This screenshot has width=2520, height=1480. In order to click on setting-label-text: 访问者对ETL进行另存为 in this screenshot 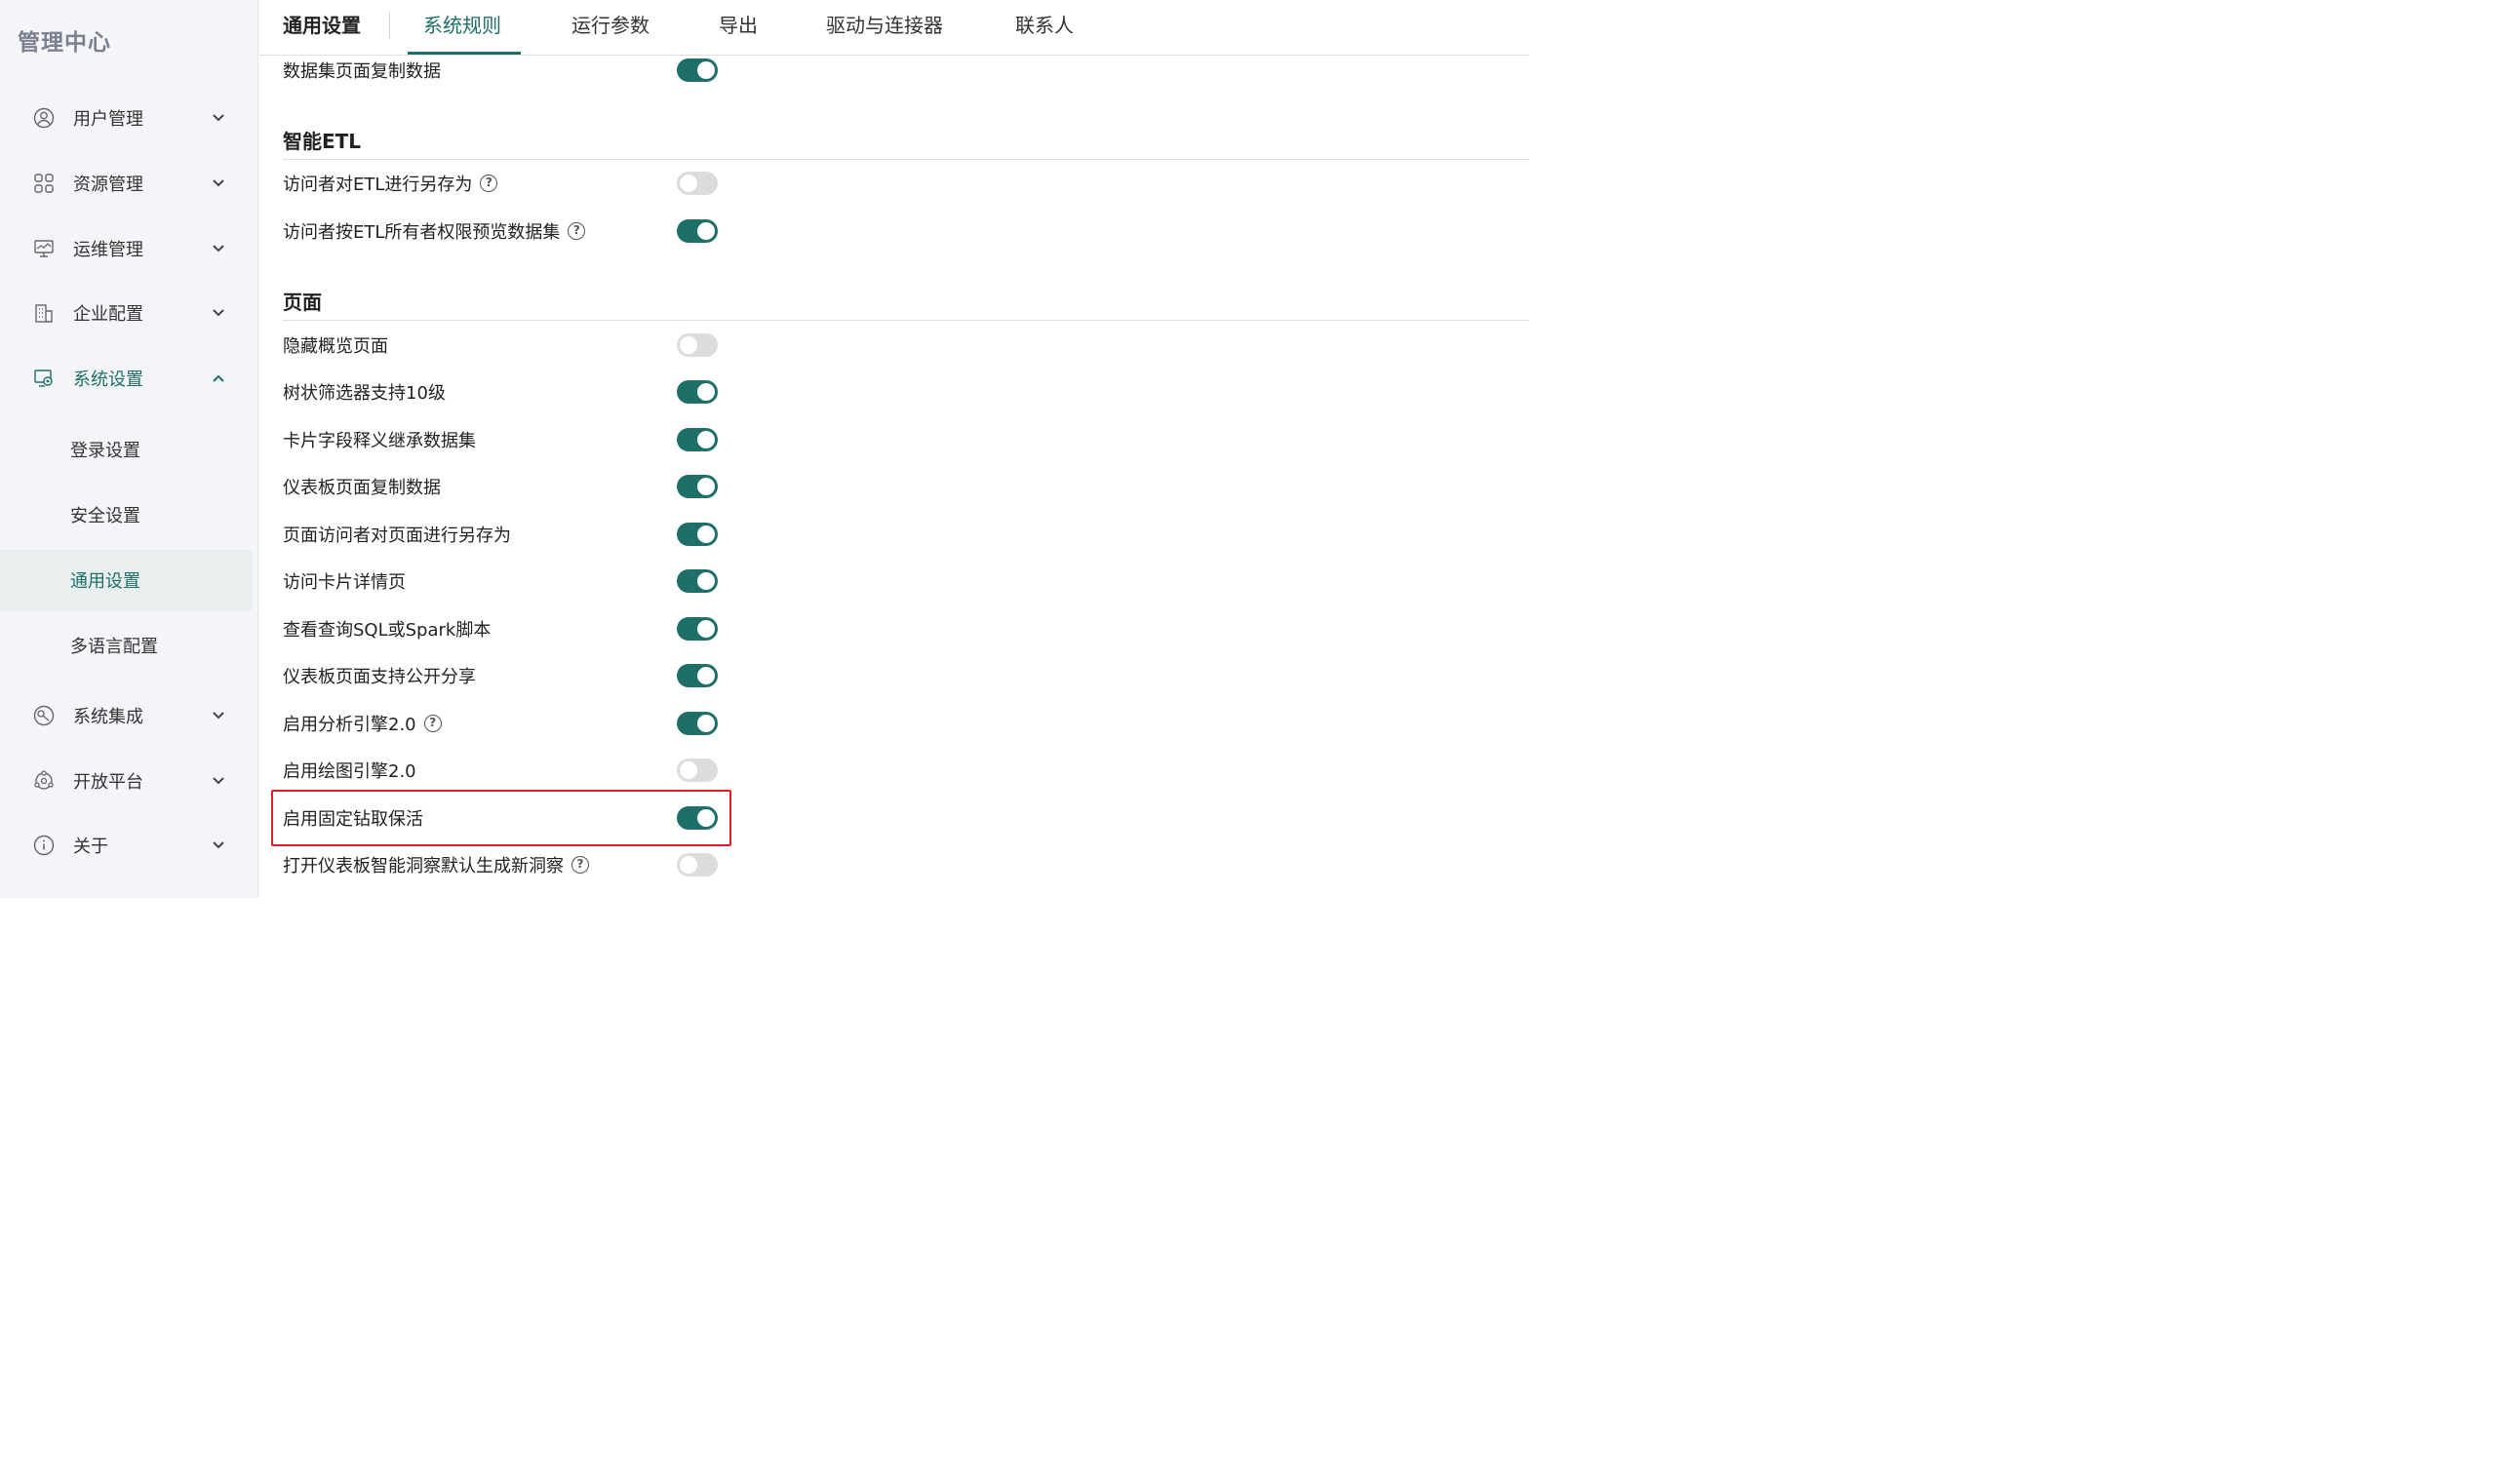, I will do `click(378, 185)`.